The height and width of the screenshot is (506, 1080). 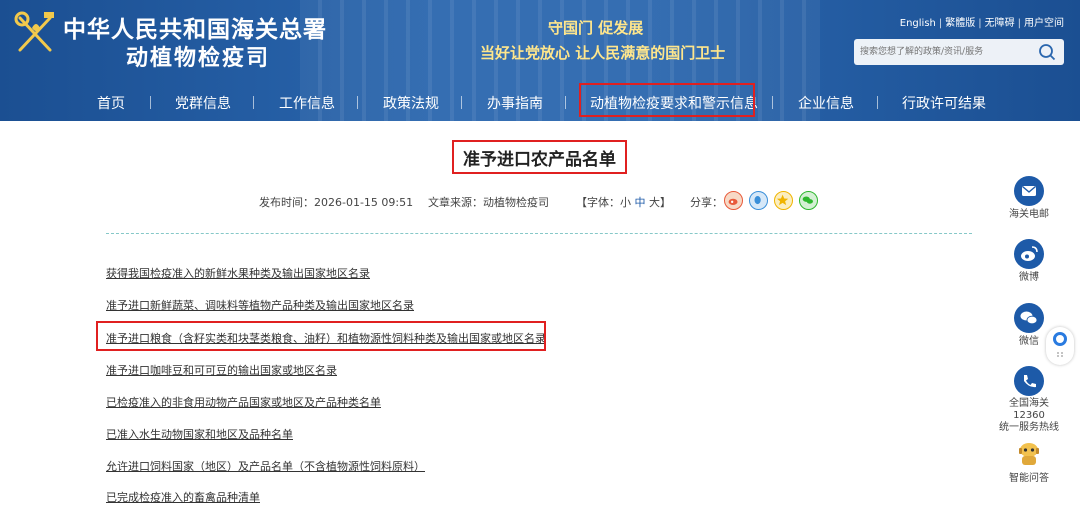 I want to click on floating-widget-icon, so click(x=1060, y=344).